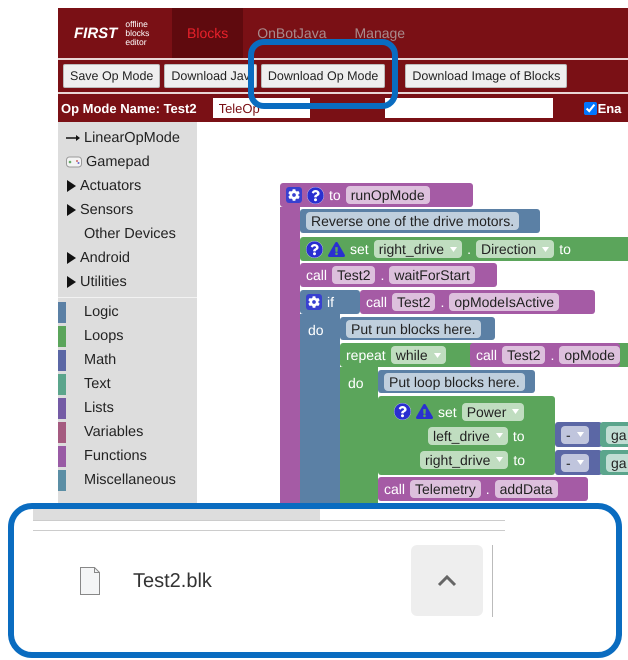 This screenshot has width=628, height=660. Describe the element at coordinates (330, 302) in the screenshot. I see `block-label: if` at that location.